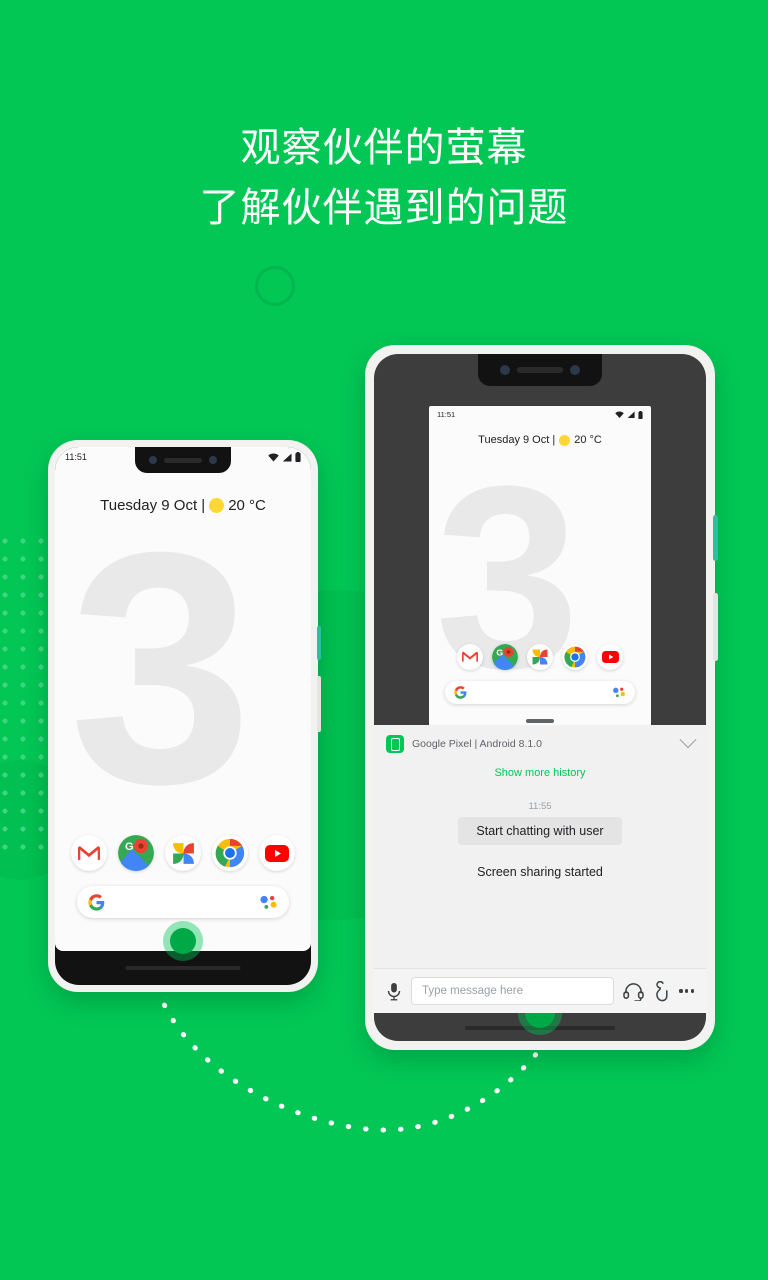 Image resolution: width=768 pixels, height=1280 pixels. I want to click on date-weather-widget-mirror: Tuesday 9 Oct | 20 °C, so click(540, 440).